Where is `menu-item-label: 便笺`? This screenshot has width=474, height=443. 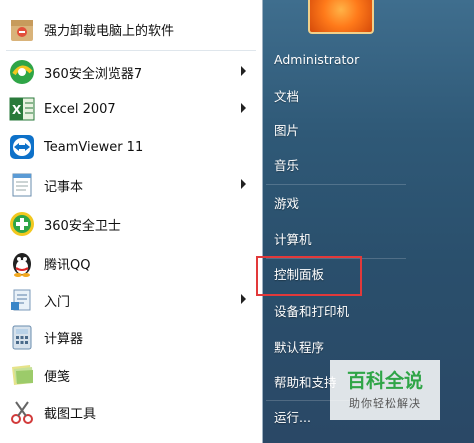
menu-item-label: 便笺 is located at coordinates (57, 377).